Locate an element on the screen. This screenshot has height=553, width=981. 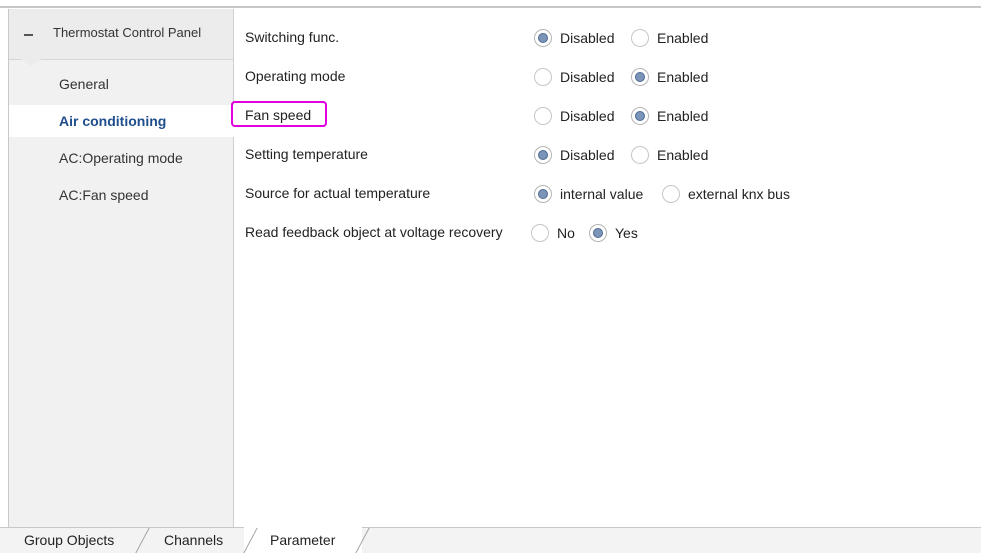
option-label: No is located at coordinates (566, 233).